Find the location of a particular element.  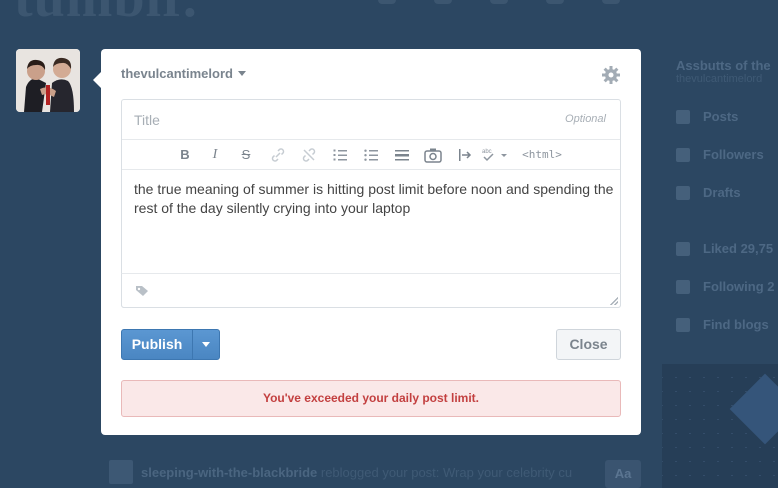

explore-icon is located at coordinates (499, 2).